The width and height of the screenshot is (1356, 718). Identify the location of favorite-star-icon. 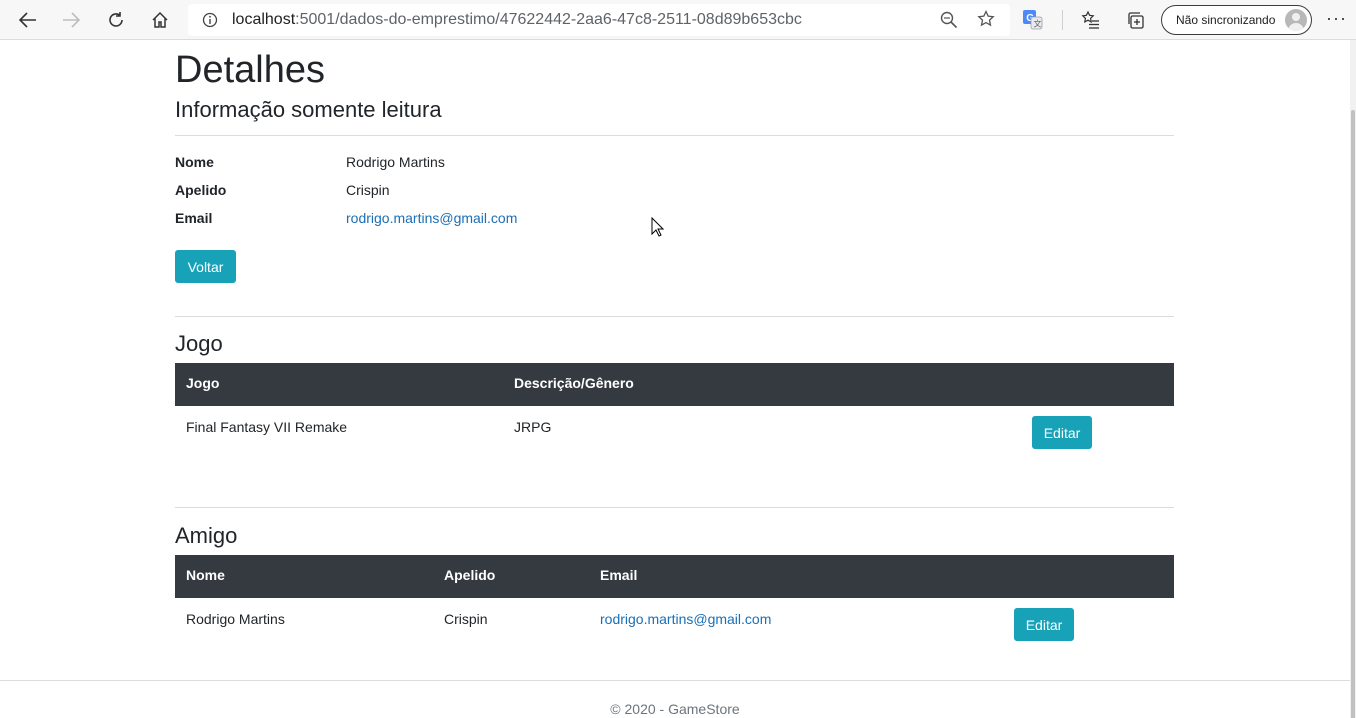
(986, 21).